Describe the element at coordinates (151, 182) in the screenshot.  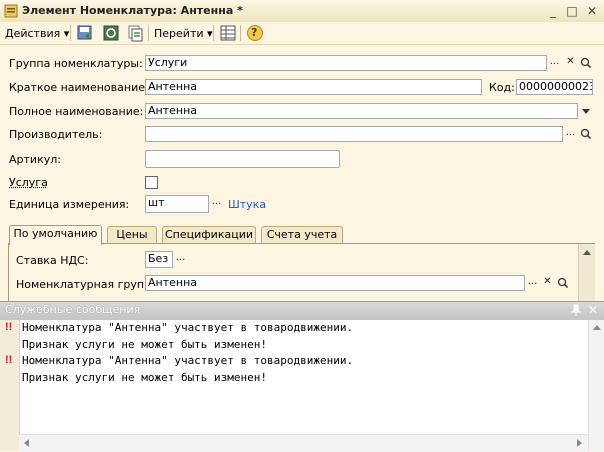
I see `service-checkbox` at that location.